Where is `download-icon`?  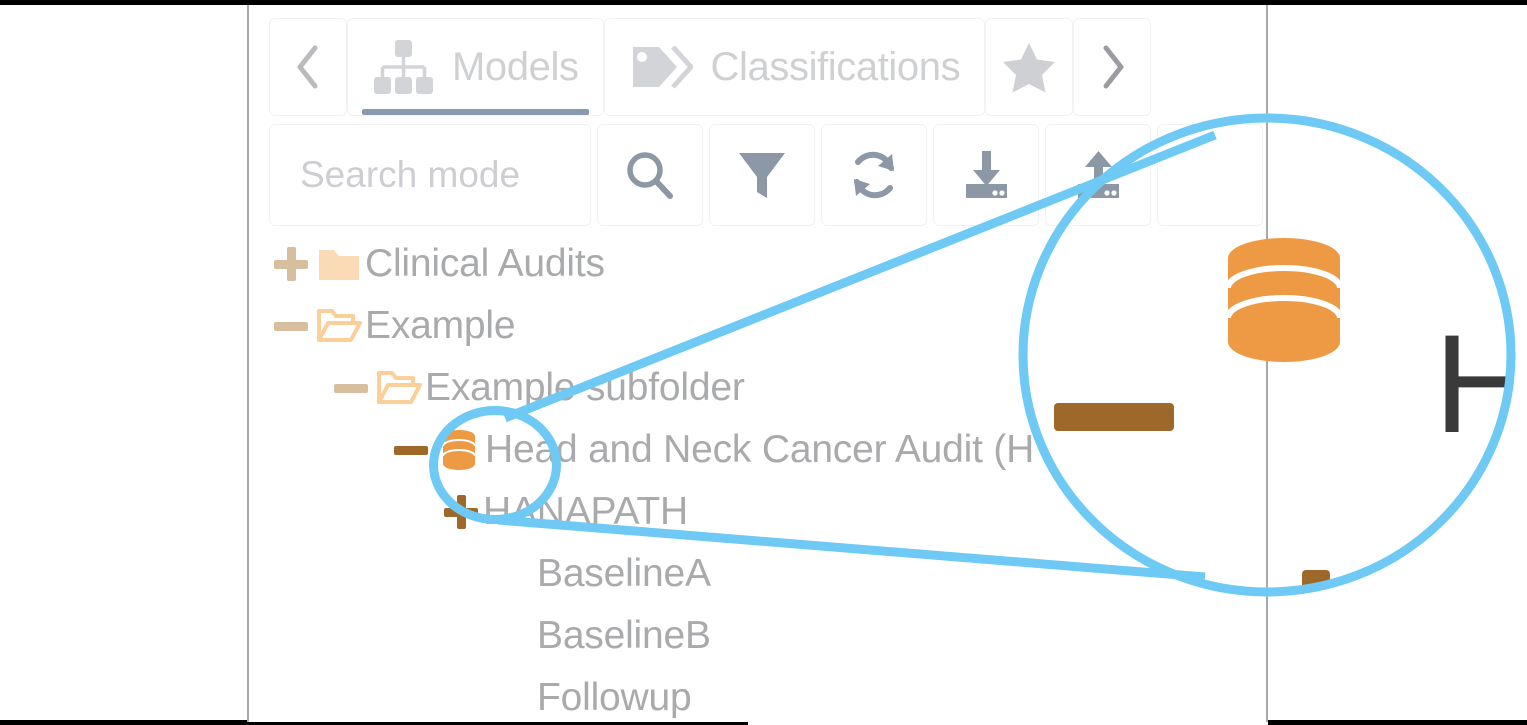 download-icon is located at coordinates (986, 174).